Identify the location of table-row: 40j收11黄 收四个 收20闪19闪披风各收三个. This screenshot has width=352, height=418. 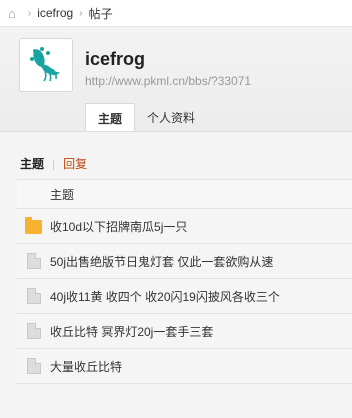
(184, 296).